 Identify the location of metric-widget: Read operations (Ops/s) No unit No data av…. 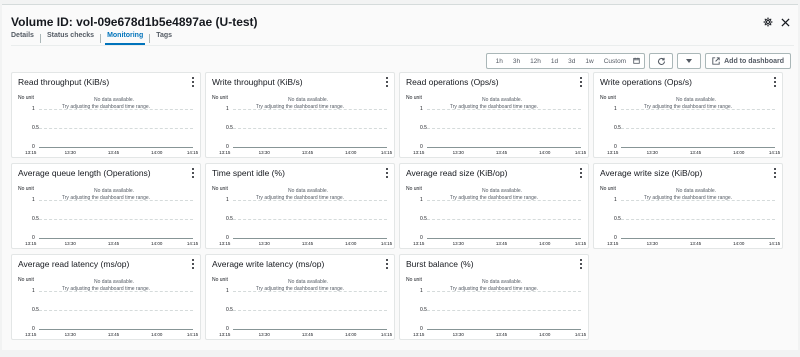
(494, 115).